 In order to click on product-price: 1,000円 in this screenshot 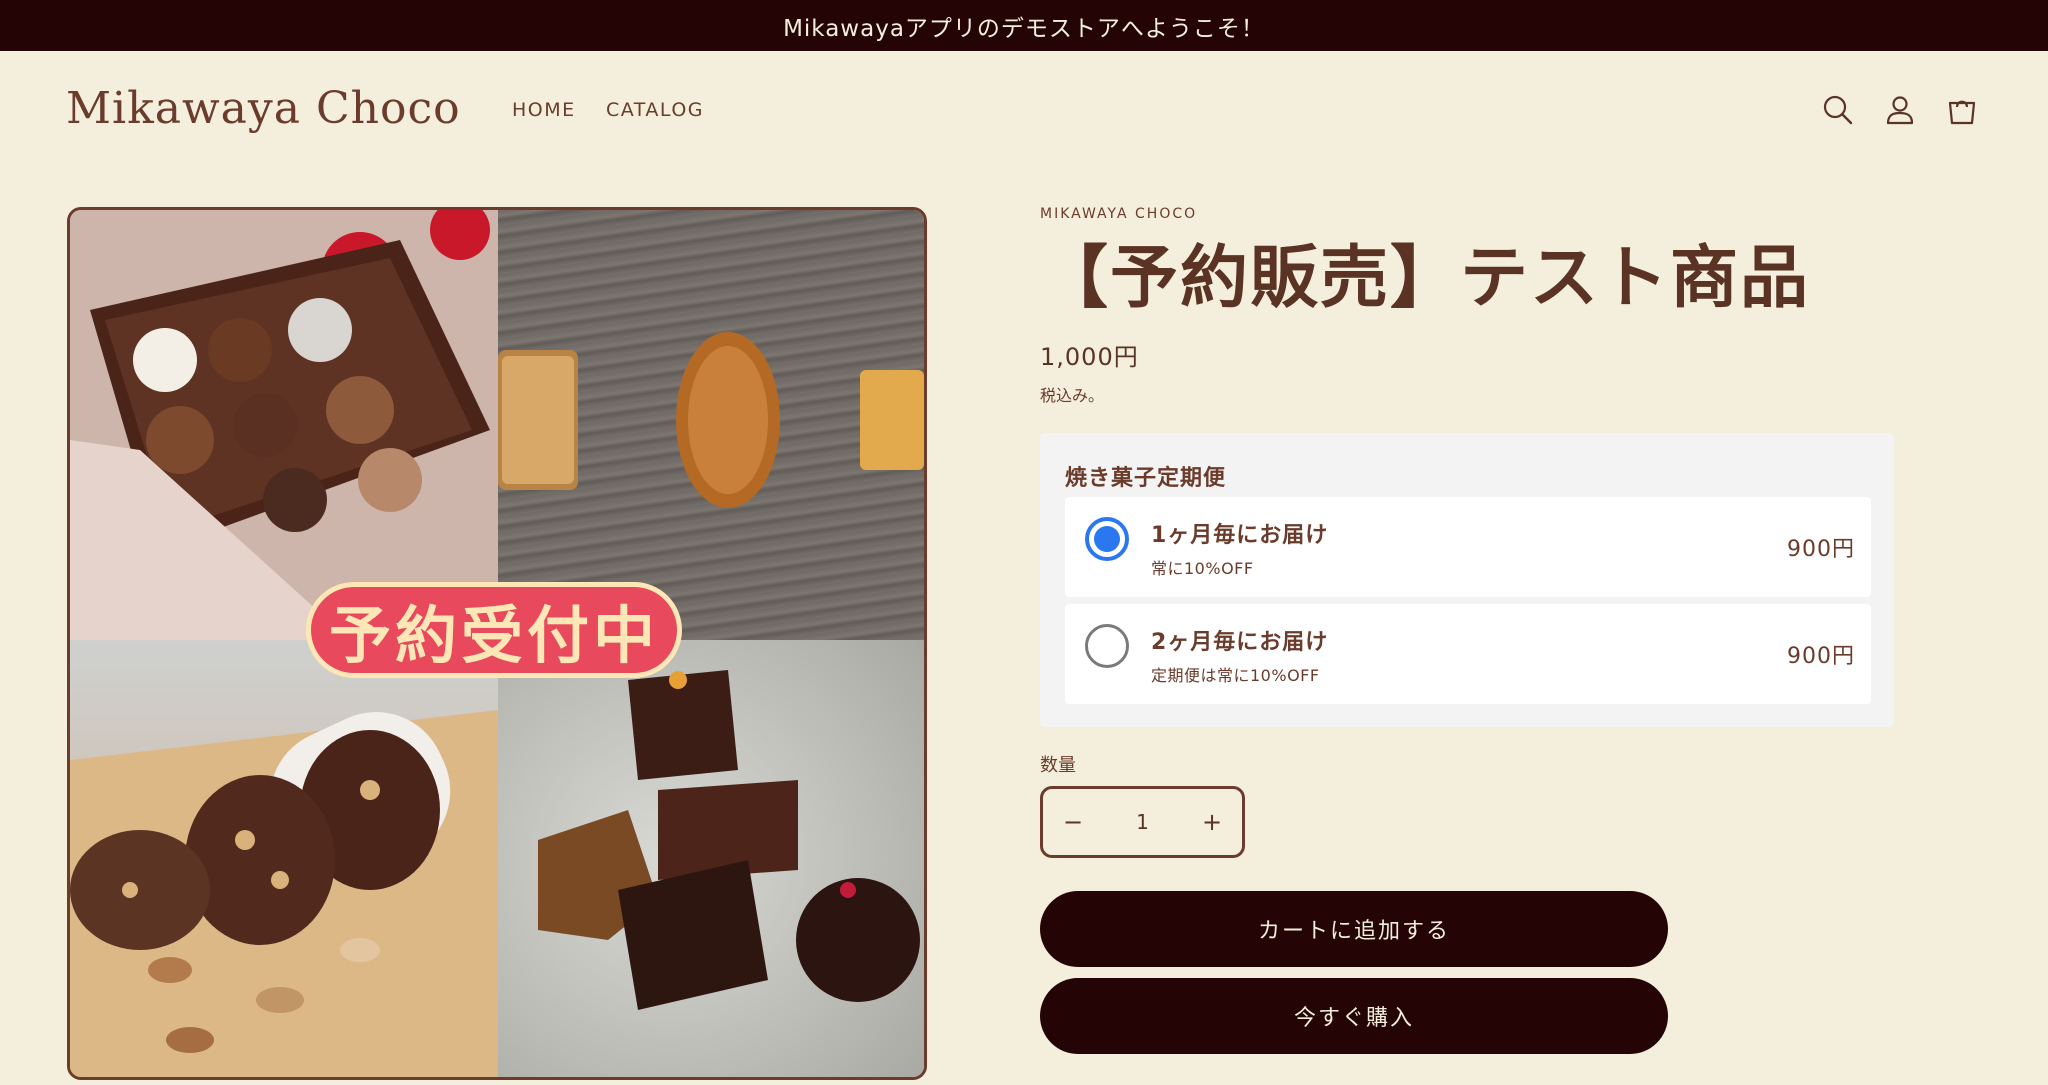, I will do `click(1089, 357)`.